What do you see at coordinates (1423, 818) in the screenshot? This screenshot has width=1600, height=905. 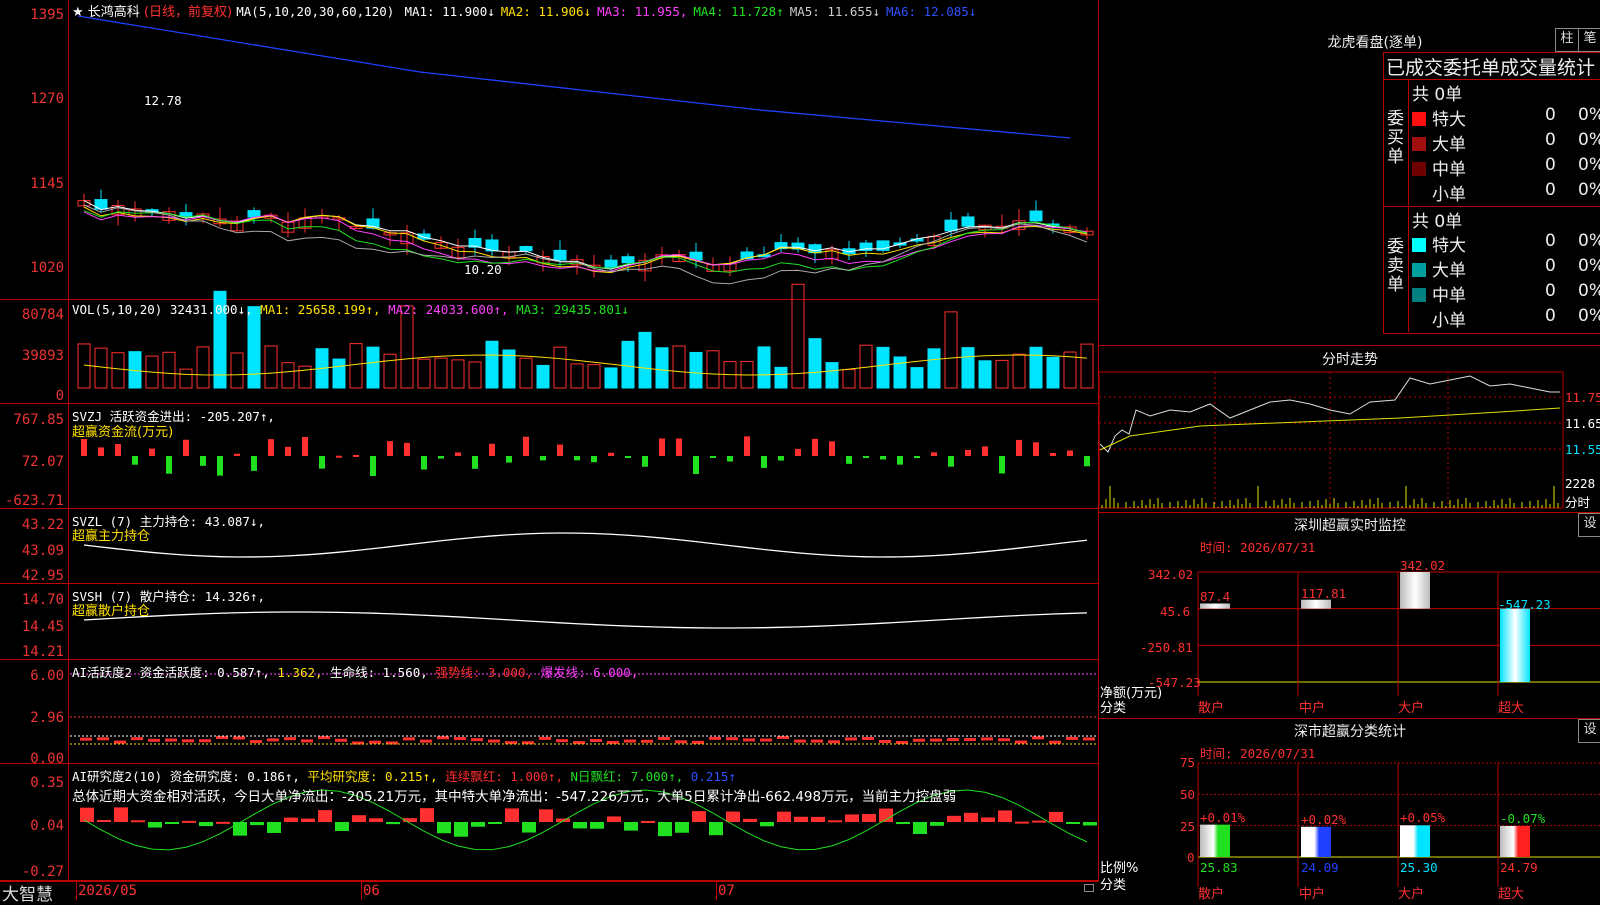 I see `stats-change-label: +0.05%` at bounding box center [1423, 818].